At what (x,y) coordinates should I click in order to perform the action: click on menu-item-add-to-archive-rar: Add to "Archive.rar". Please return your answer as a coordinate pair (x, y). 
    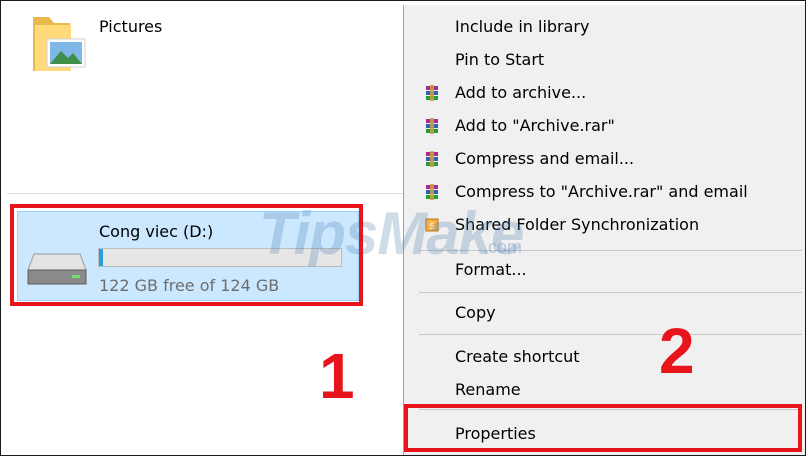
    Looking at the image, I should click on (604, 126).